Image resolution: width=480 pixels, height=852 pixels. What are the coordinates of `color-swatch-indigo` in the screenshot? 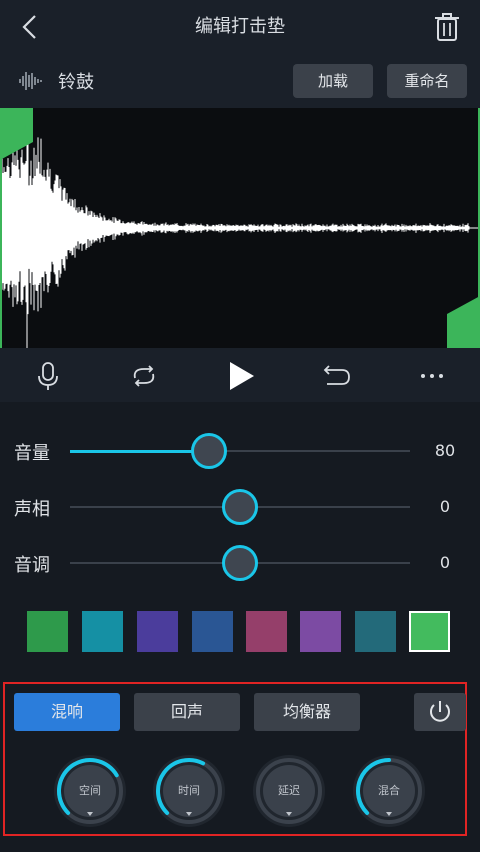 It's located at (157, 631).